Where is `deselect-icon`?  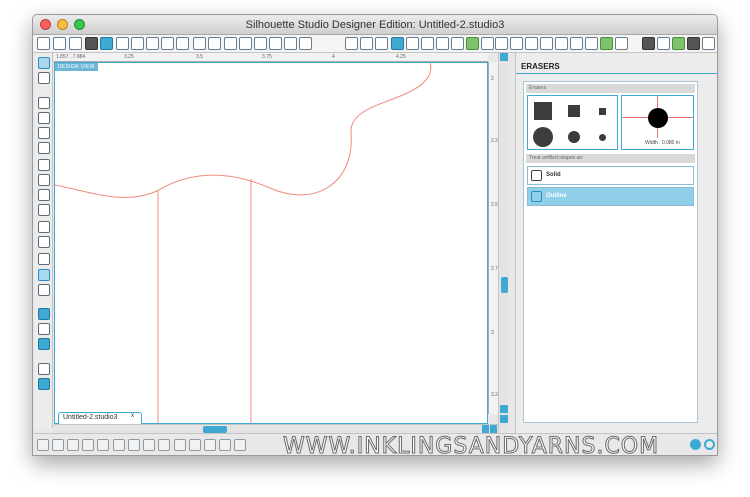
deselect-icon is located at coordinates (58, 445).